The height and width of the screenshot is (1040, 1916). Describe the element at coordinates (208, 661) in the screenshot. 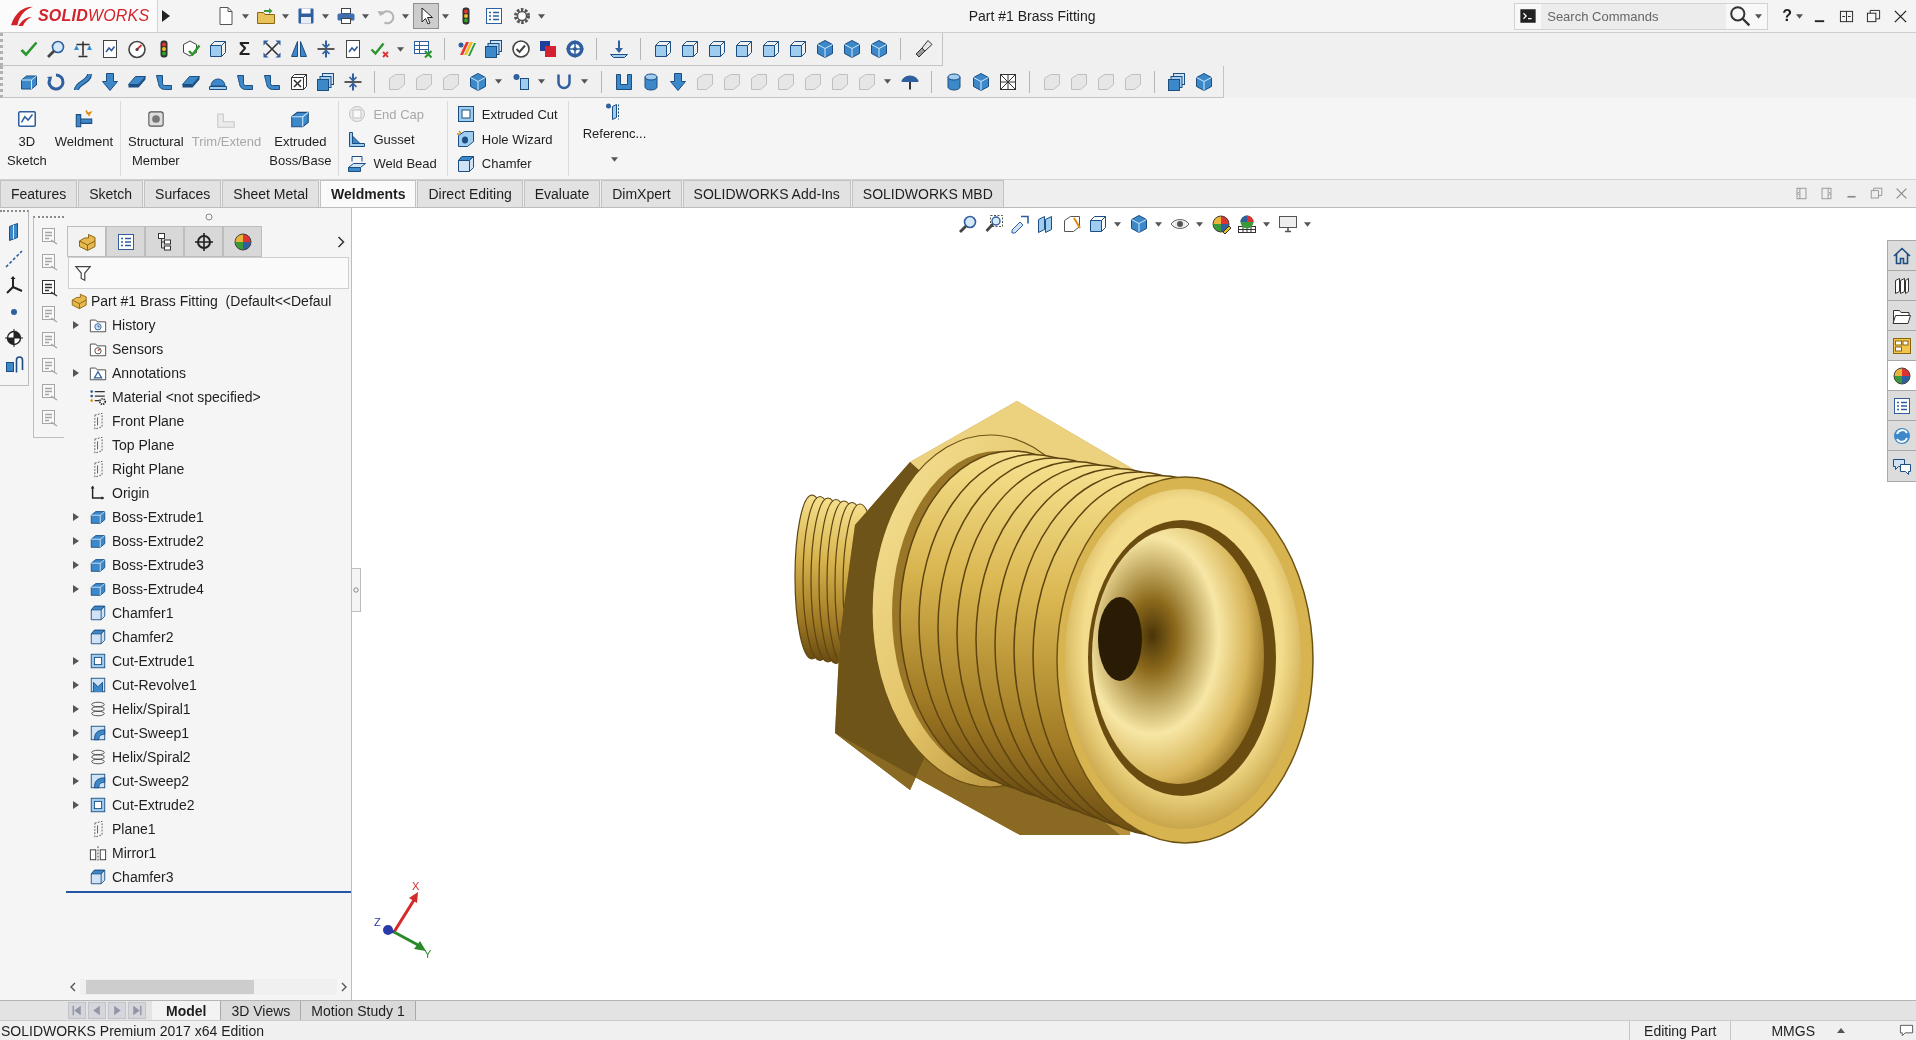

I see `tree-item: Cut-Extrude1` at that location.